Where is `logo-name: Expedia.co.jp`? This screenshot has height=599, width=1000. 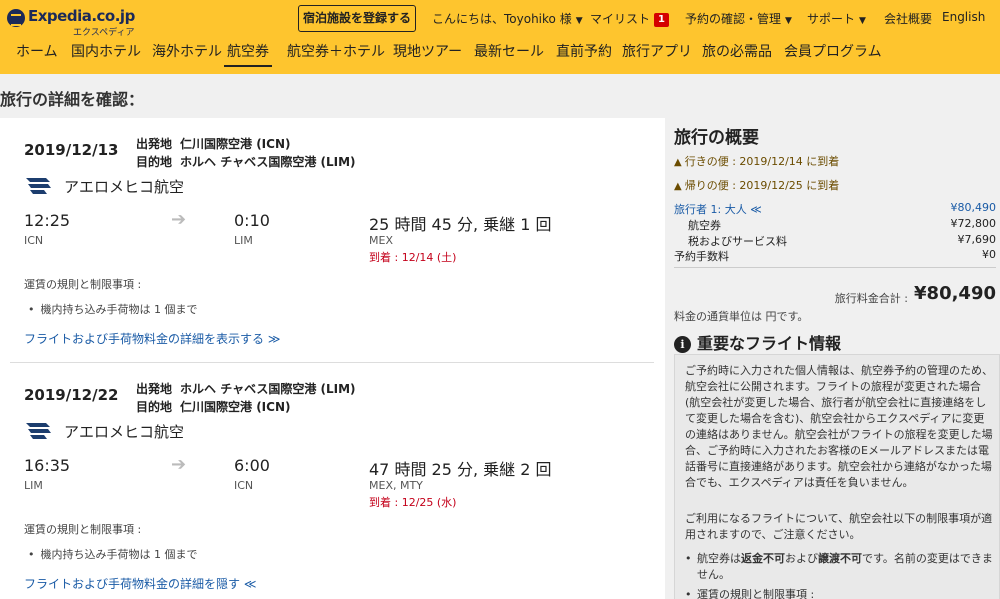 logo-name: Expedia.co.jp is located at coordinates (81, 16).